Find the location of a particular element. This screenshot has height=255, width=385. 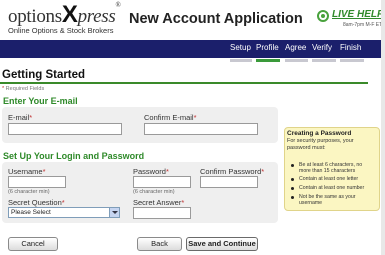

confirm-email-label: Confirm E-mail* is located at coordinates (170, 117).